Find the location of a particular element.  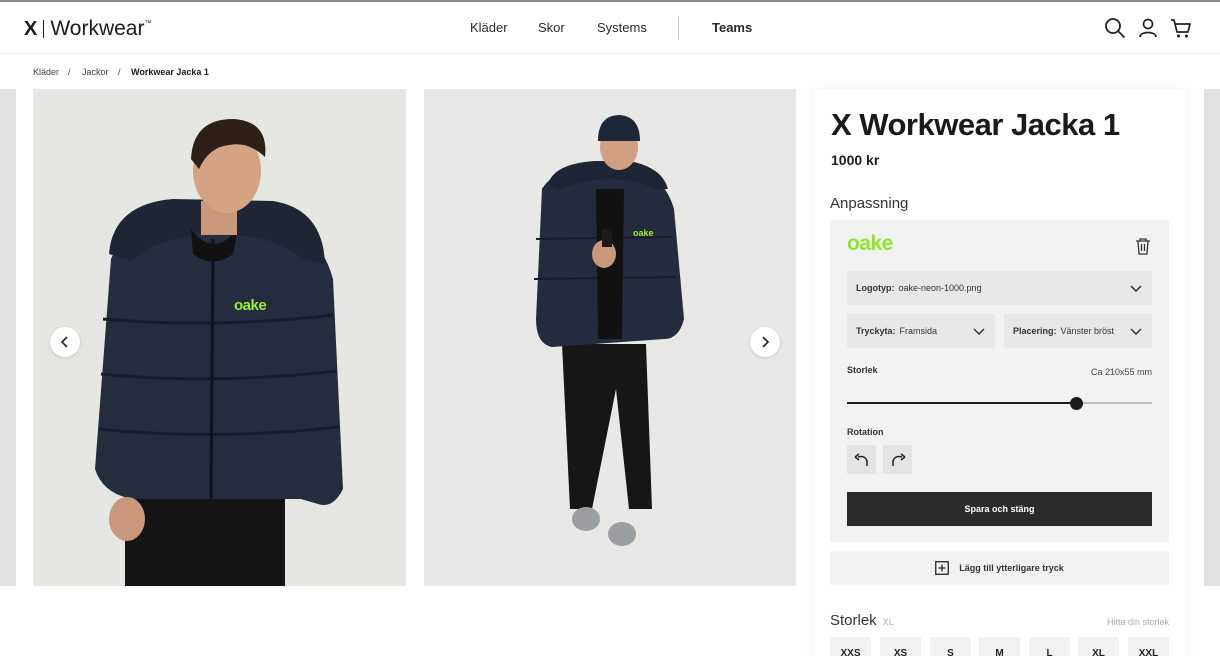

rotate-right-button is located at coordinates (897, 459).